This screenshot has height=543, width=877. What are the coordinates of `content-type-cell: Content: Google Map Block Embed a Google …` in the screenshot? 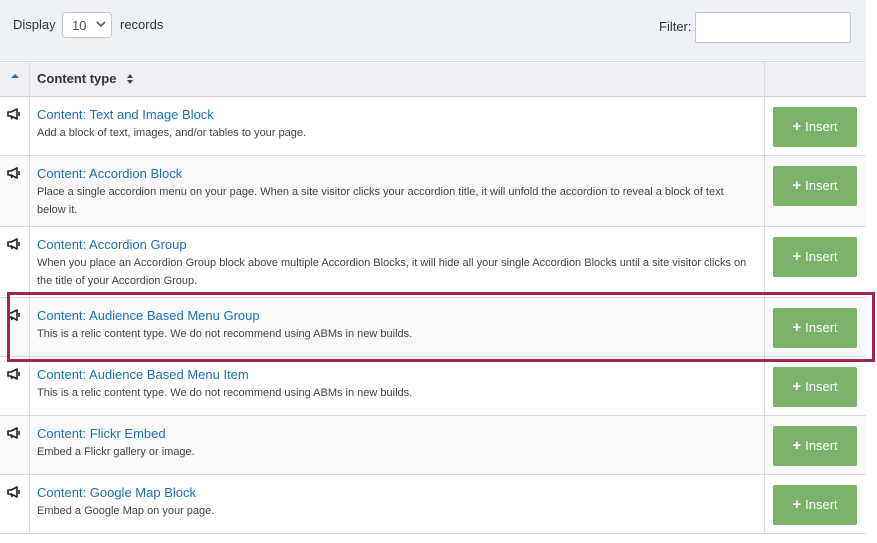 It's located at (395, 502).